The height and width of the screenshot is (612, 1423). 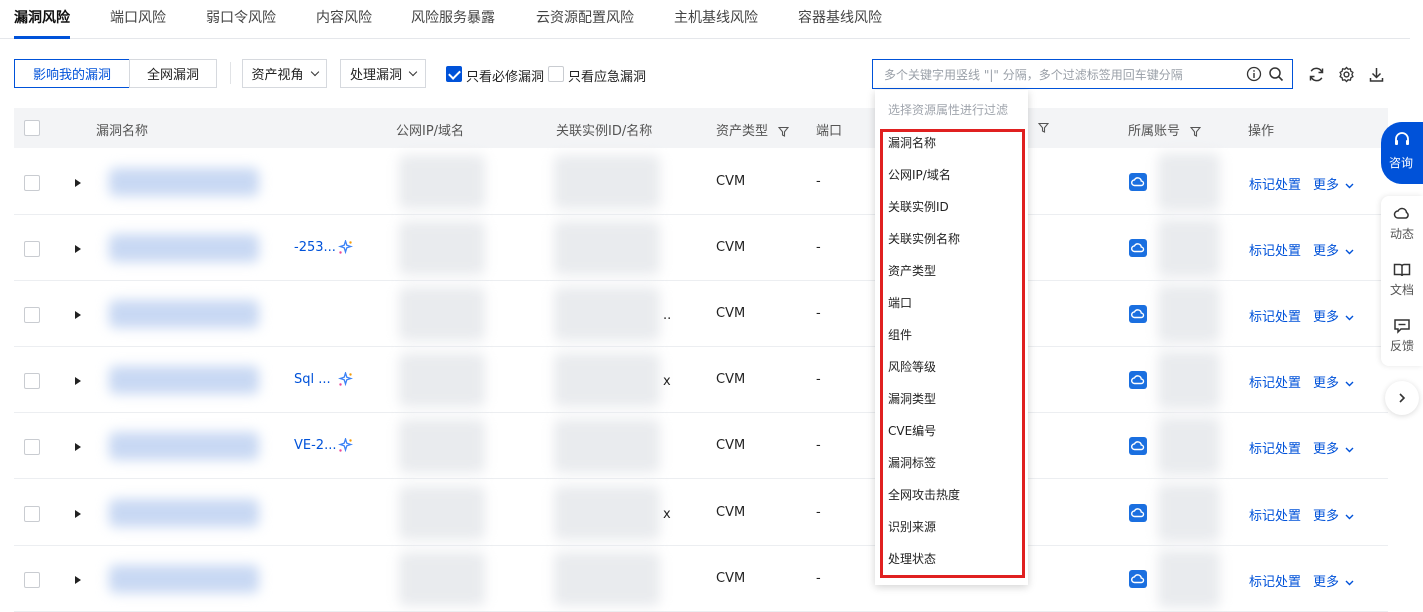 I want to click on info-icon, so click(x=1254, y=74).